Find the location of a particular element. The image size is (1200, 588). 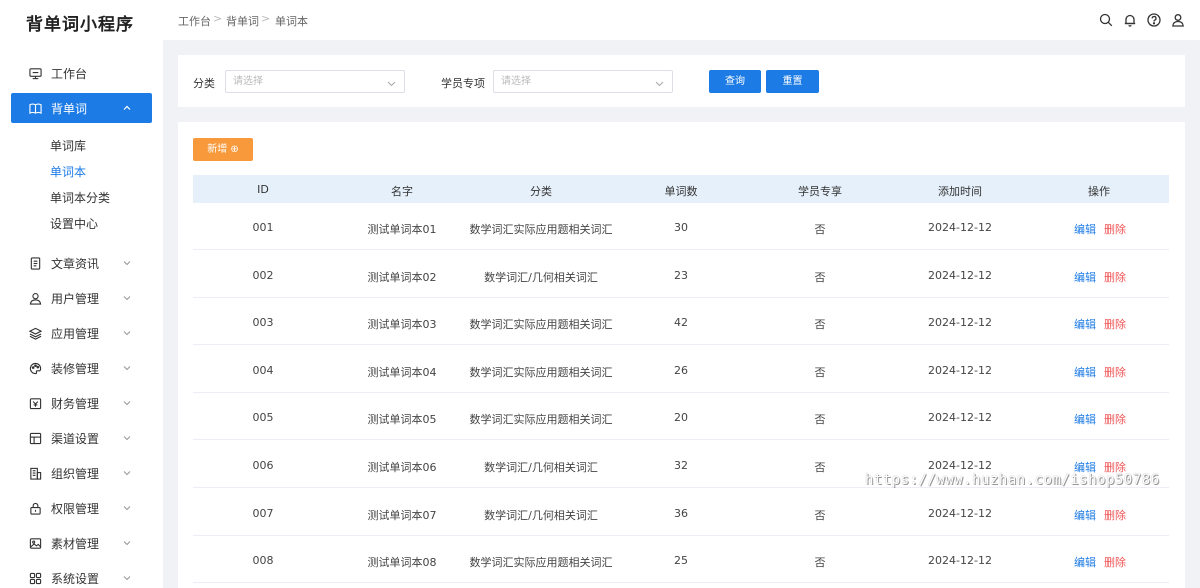

table-row: 007 测试单词本07 数学词汇/几何相关词汇 36 否 2024-12-12 编辑 删除 is located at coordinates (681, 512).